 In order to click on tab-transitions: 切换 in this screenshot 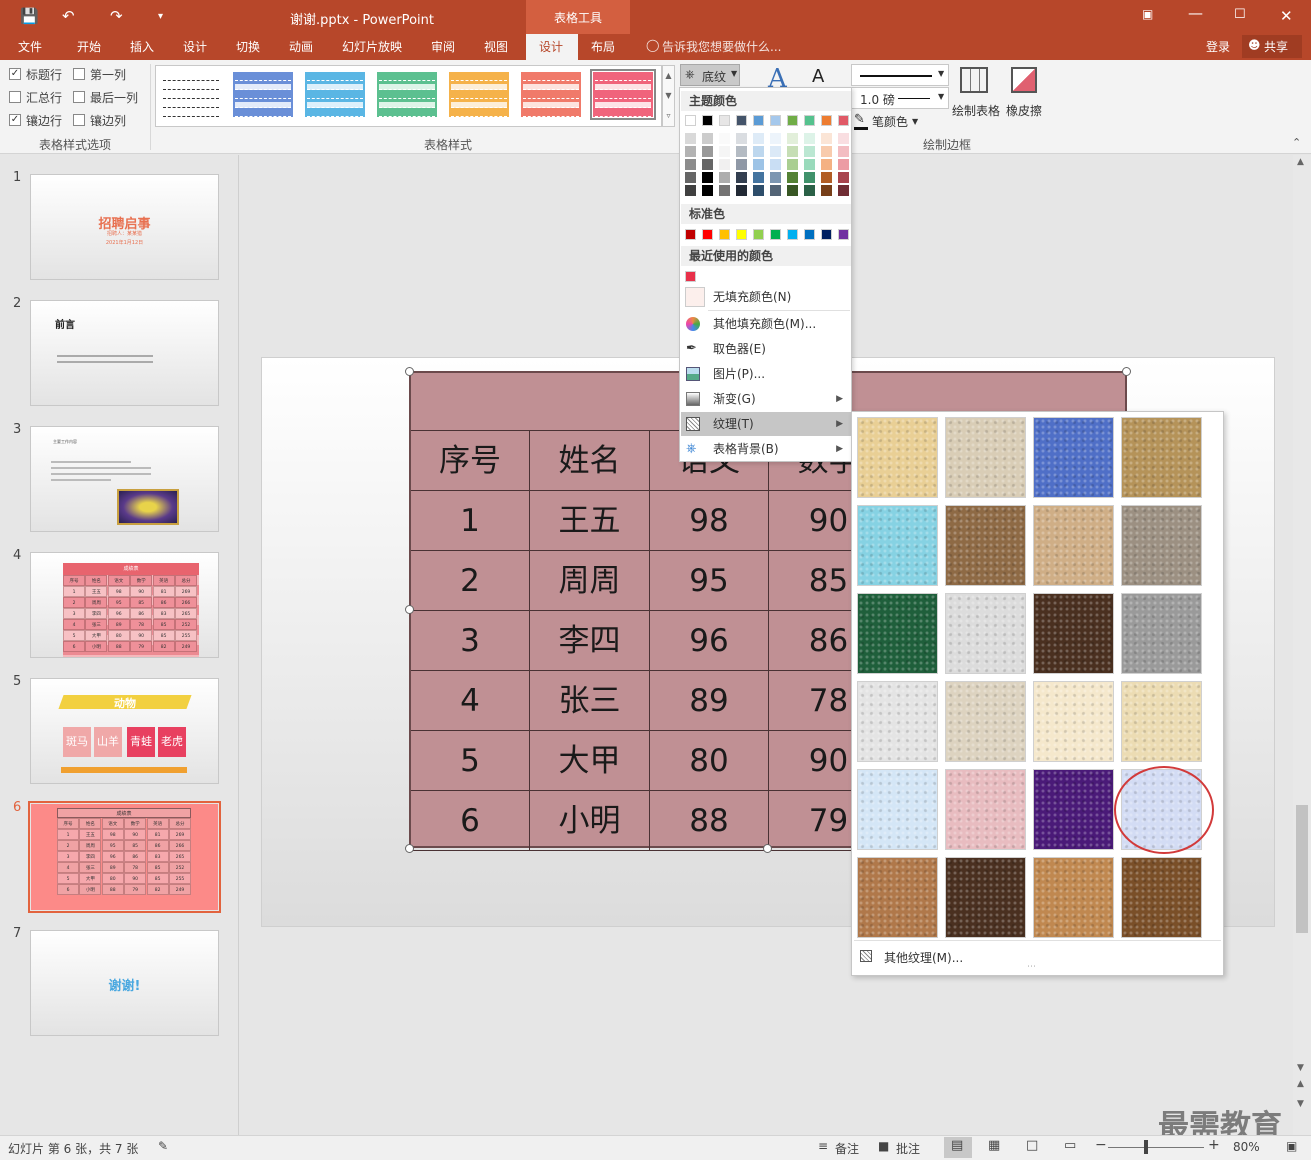, I will do `click(248, 46)`.